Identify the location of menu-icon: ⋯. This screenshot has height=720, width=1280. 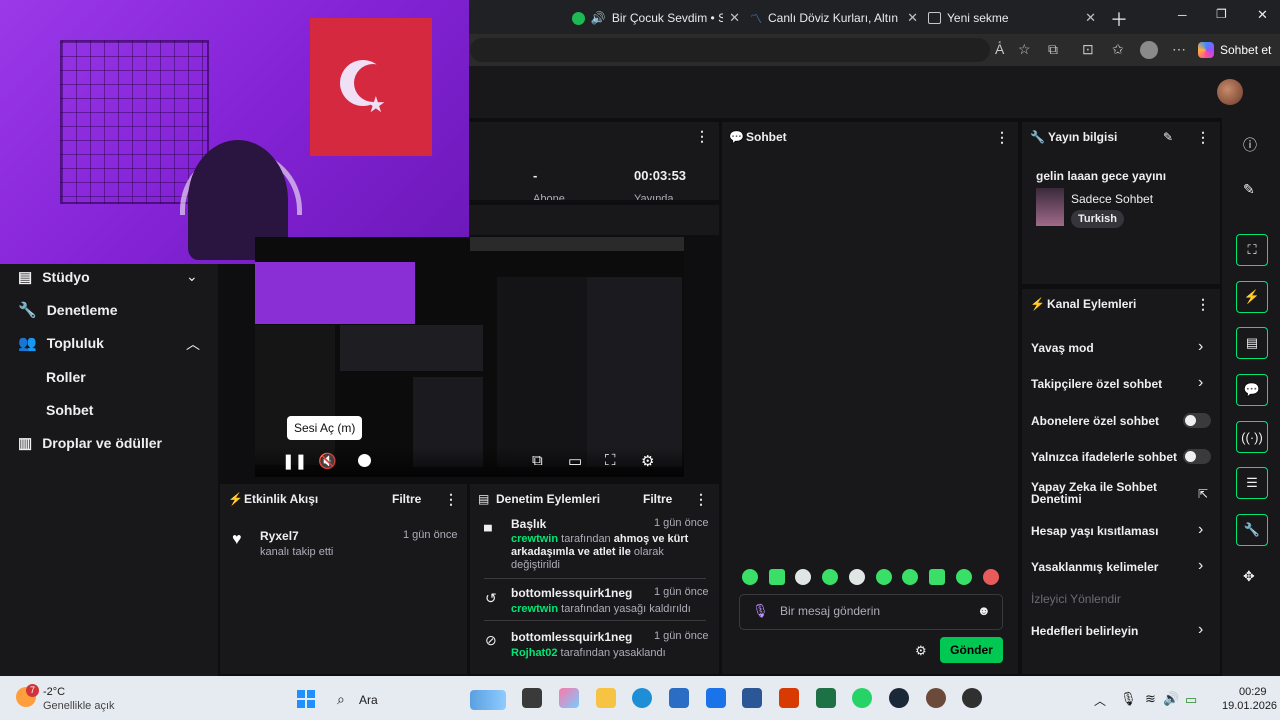
(1179, 49).